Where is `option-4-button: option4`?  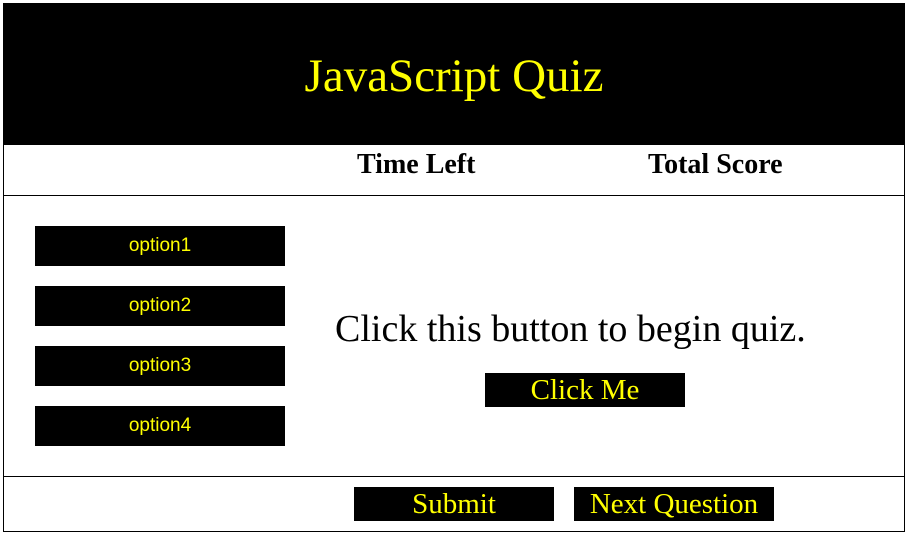 option-4-button: option4 is located at coordinates (160, 426).